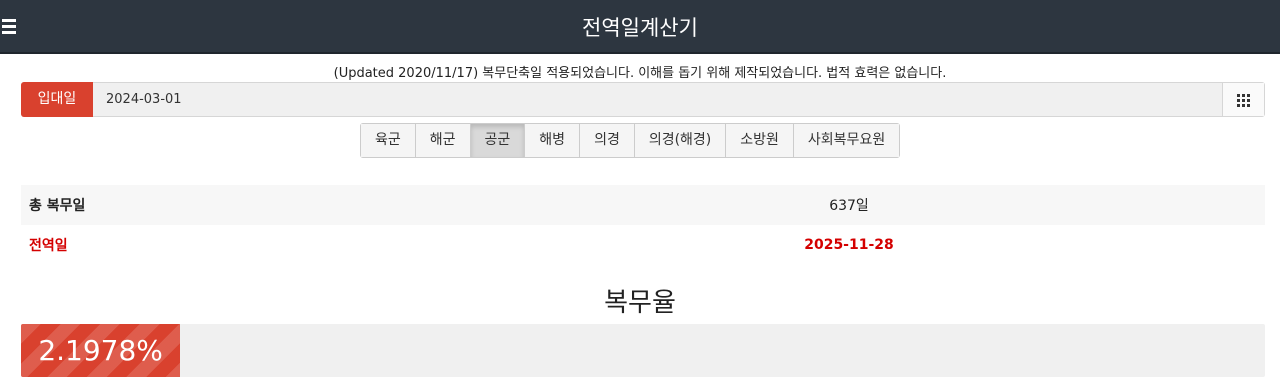  I want to click on branch-tab: 해군, so click(443, 140).